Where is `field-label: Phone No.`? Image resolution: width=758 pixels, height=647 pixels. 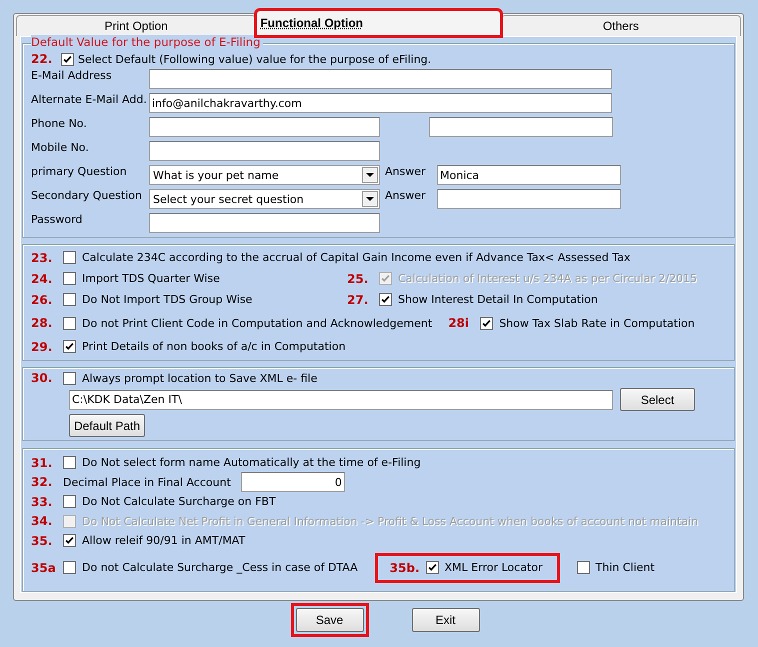
field-label: Phone No. is located at coordinates (59, 123).